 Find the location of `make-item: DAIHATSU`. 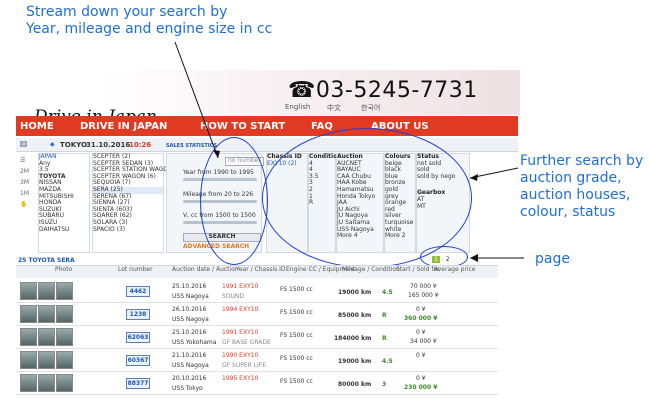

make-item: DAIHATSU is located at coordinates (64, 230).